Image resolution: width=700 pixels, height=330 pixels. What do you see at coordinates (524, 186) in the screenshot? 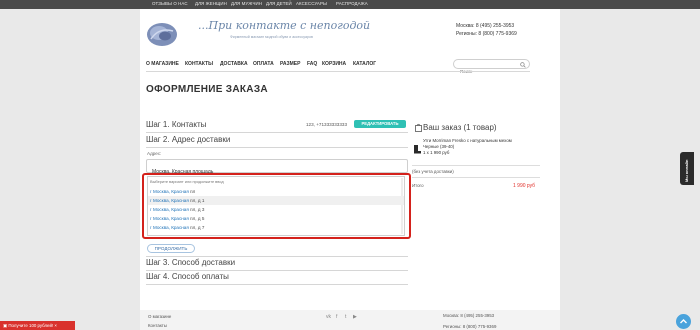
I see `total-value: 1 990 руб` at bounding box center [524, 186].